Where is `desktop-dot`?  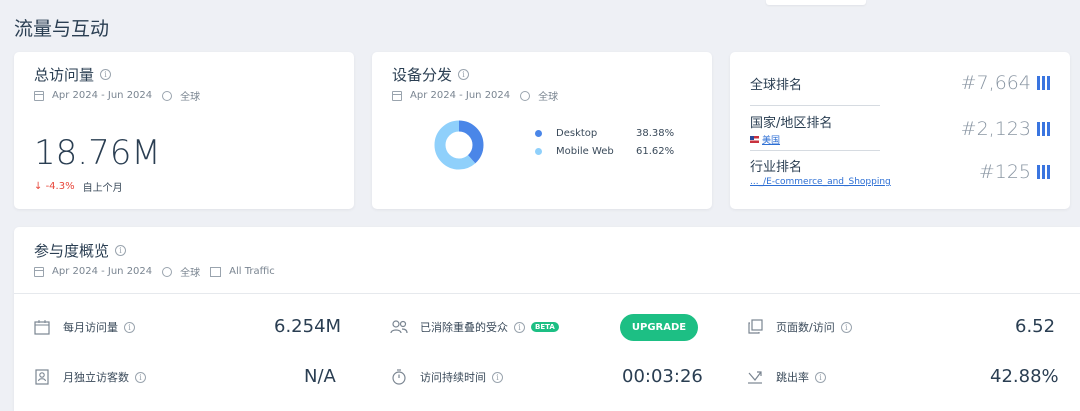 desktop-dot is located at coordinates (538, 133).